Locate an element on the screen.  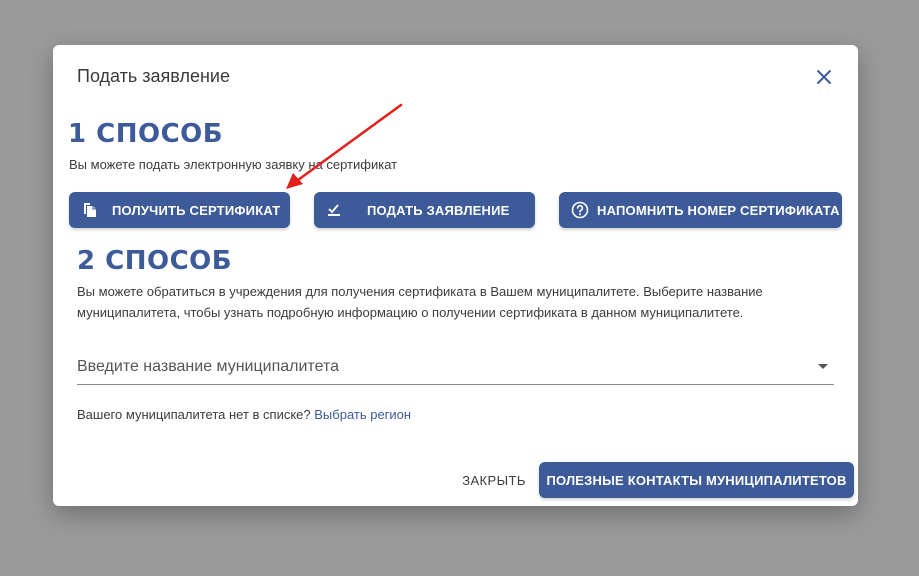
municipality-missing-text: Вашего муниципалитета нет в списке? is located at coordinates (194, 414).